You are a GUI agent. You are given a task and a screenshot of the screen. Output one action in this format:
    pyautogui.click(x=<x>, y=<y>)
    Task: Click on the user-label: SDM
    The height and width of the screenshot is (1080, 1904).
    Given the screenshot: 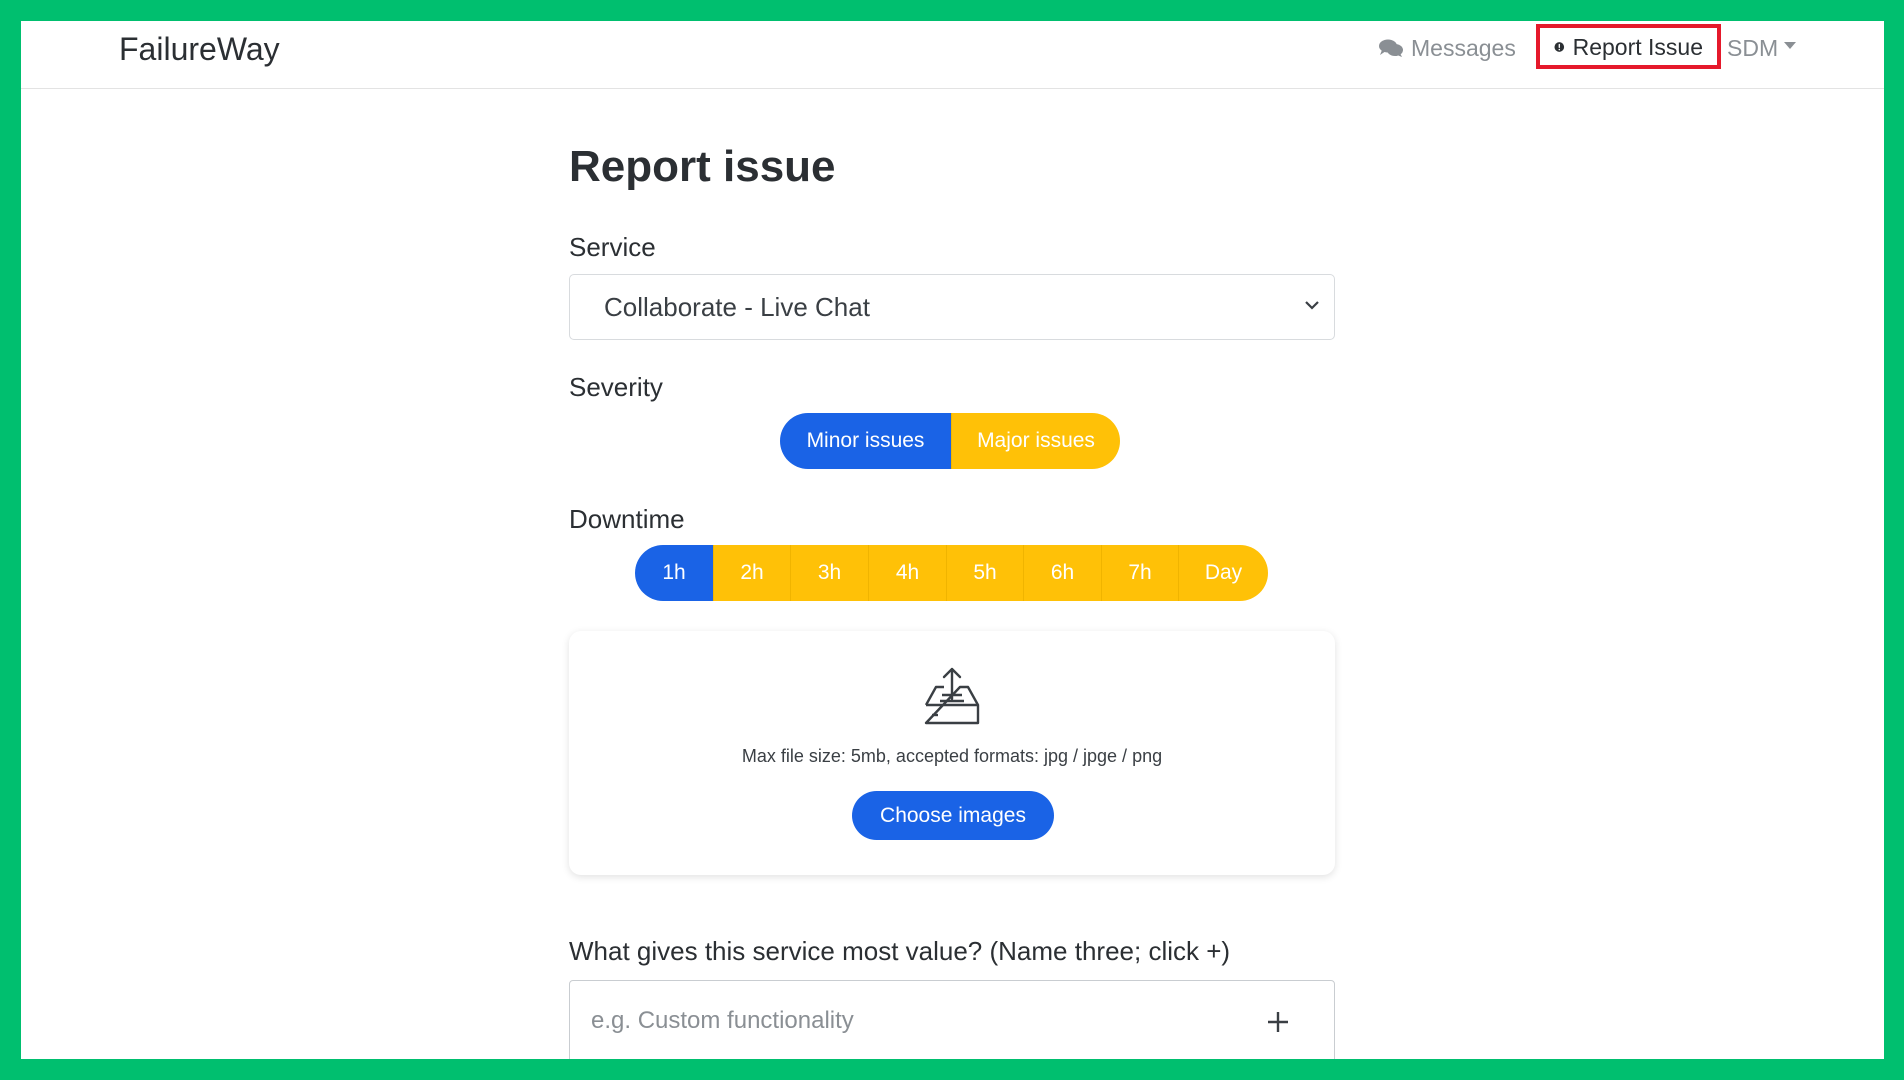 What is the action you would take?
    pyautogui.click(x=1753, y=48)
    